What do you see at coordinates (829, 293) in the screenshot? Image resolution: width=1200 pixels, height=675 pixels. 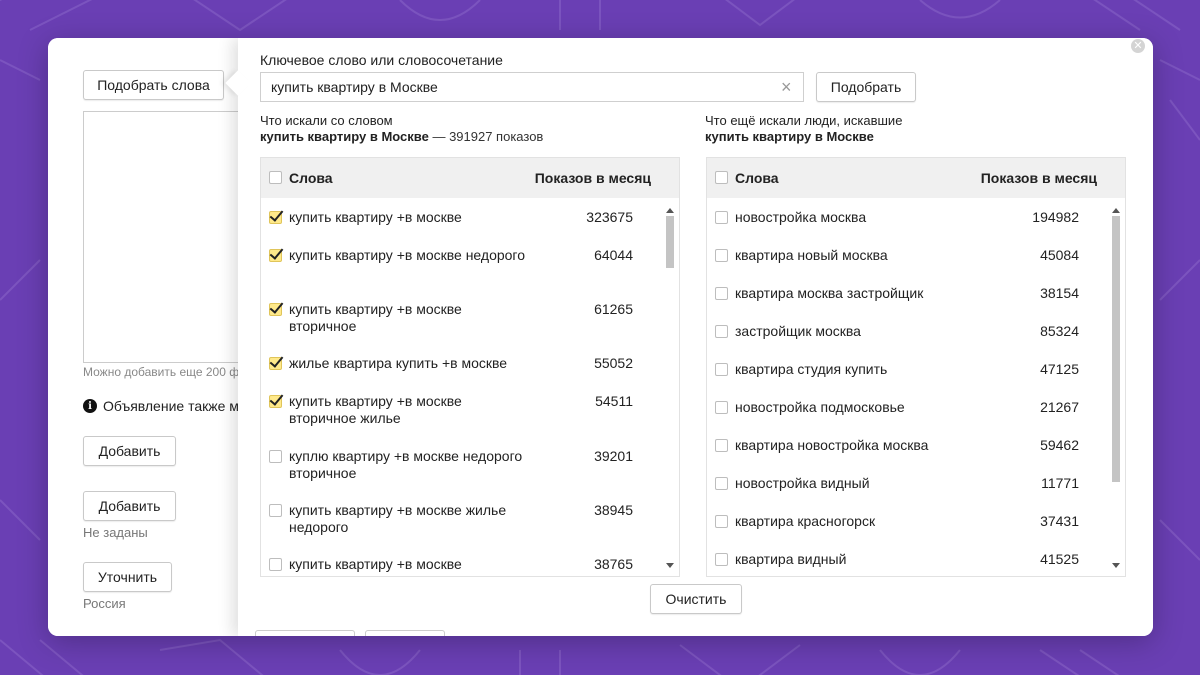 I see `row-phrase: квартира москва застройщик` at bounding box center [829, 293].